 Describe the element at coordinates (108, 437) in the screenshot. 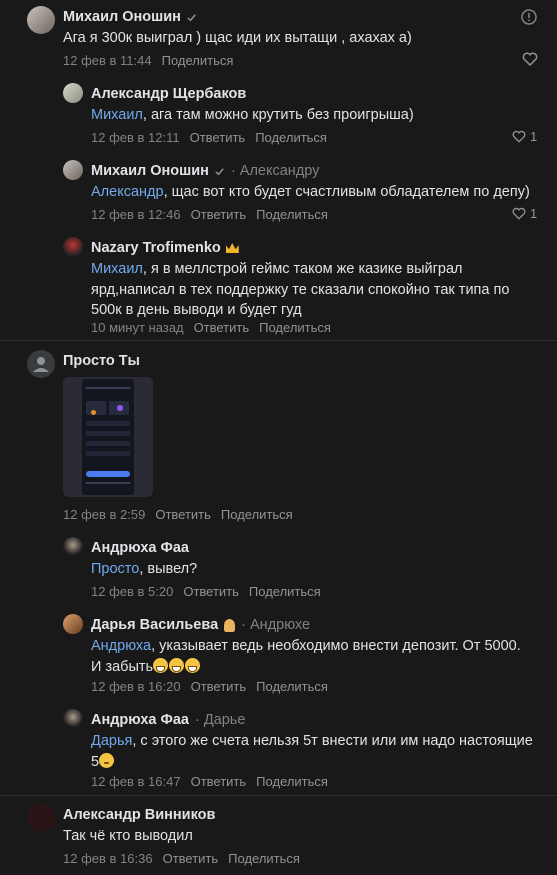

I see `attached-screenshot` at that location.